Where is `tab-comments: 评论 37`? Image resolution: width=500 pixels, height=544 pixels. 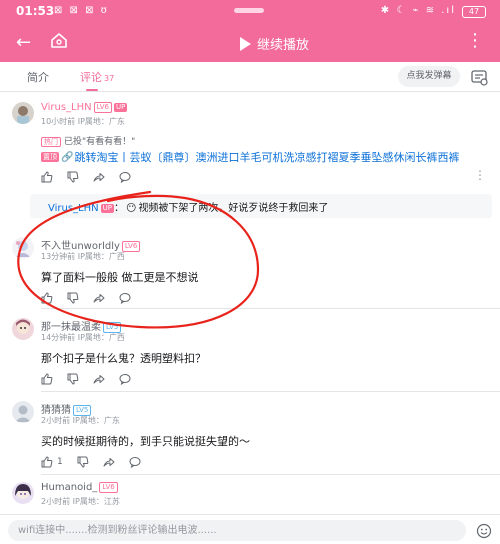 tab-comments: 评论 37 is located at coordinates (97, 77).